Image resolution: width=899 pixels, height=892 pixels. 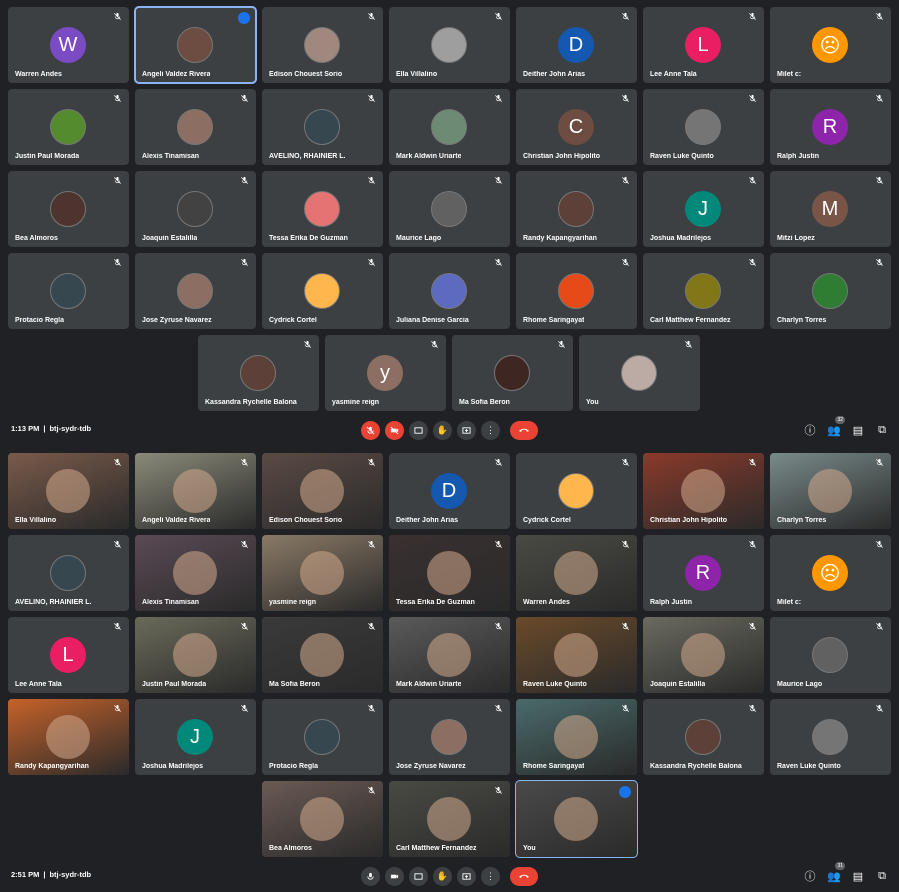 I want to click on participant-tile: yasmine reign, so click(x=322, y=573).